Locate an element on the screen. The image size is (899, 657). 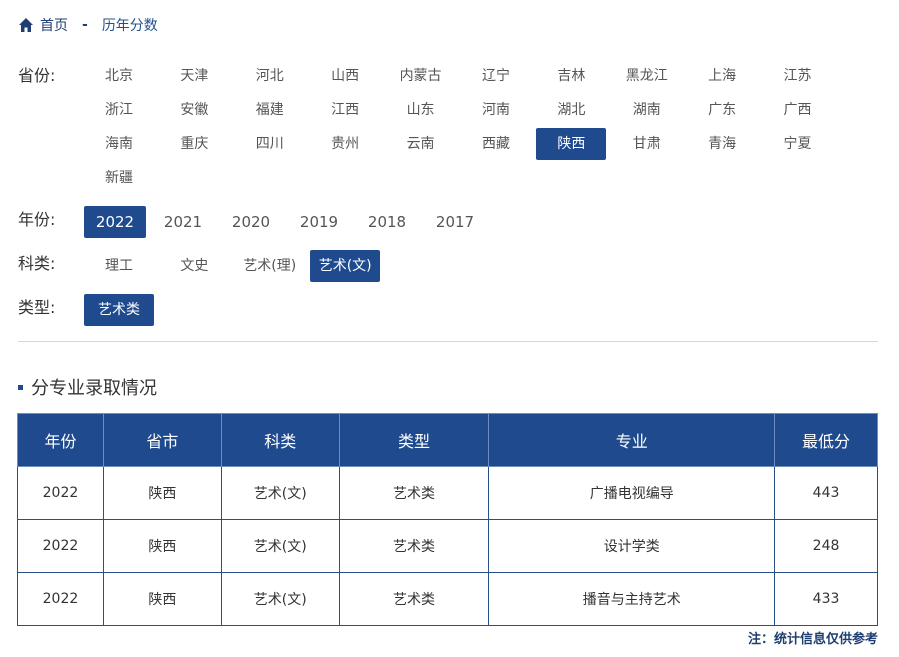
header-type: 类型 is located at coordinates (414, 440).